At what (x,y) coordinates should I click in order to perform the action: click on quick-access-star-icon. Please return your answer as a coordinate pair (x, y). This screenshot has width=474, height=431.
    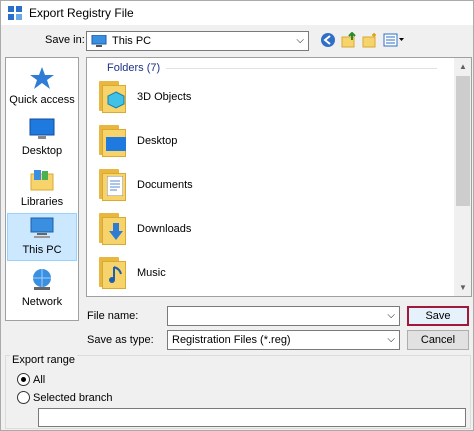
    Looking at the image, I should click on (42, 78).